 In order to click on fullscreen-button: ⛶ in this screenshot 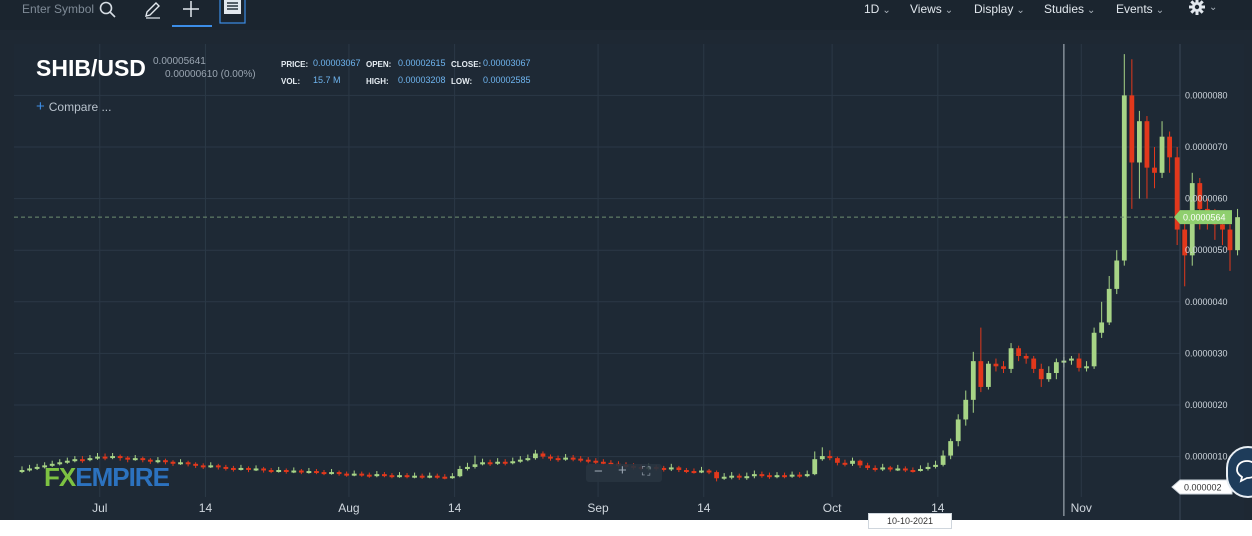, I will do `click(646, 471)`.